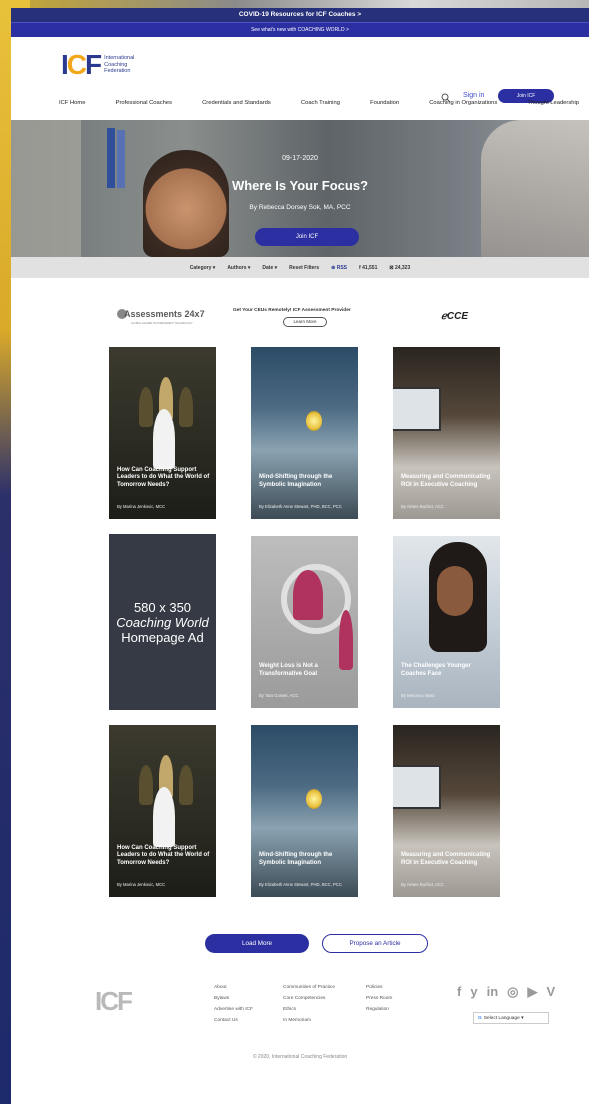 This screenshot has width=589, height=1104. Describe the element at coordinates (236, 103) in the screenshot. I see `nav-item-credentials: Credentials and Standards` at that location.